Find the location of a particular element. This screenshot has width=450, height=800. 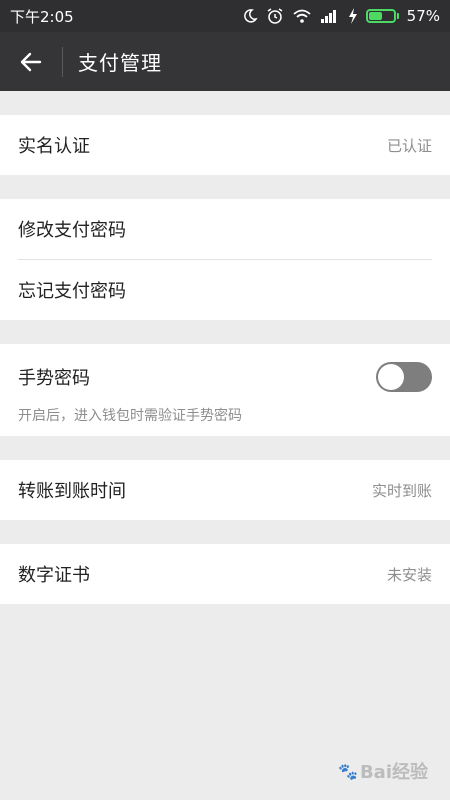

group-transfer: 转账到账时间 实时到账 is located at coordinates (225, 490).